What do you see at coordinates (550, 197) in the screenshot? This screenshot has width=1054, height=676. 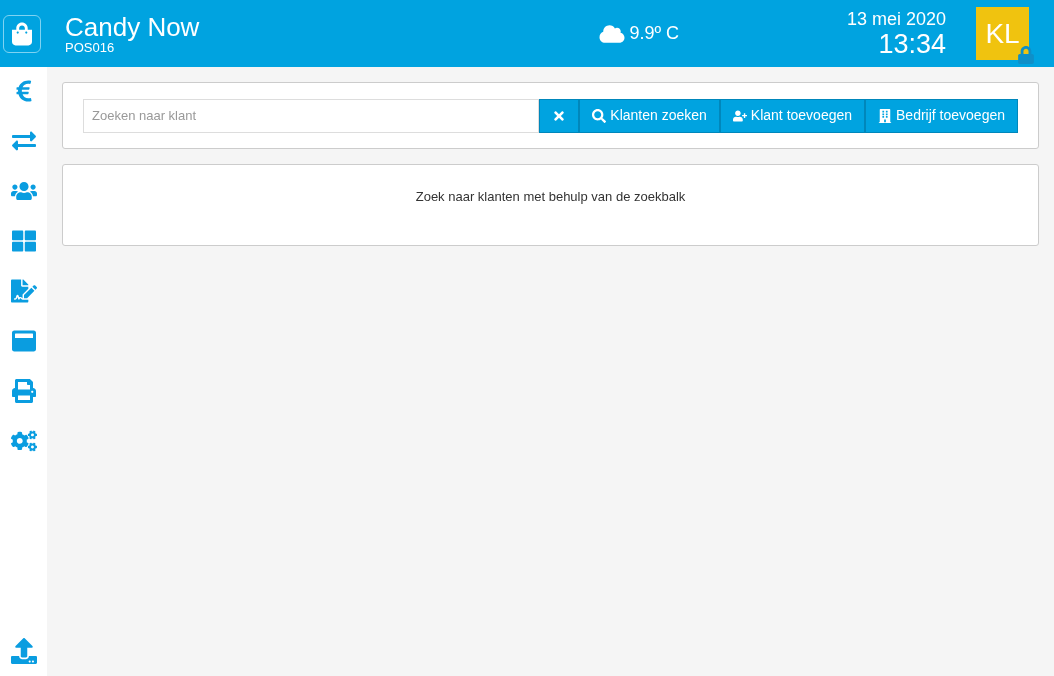 I see `empty-message: Zoek naar klanten met behulp van de zoekbalk` at bounding box center [550, 197].